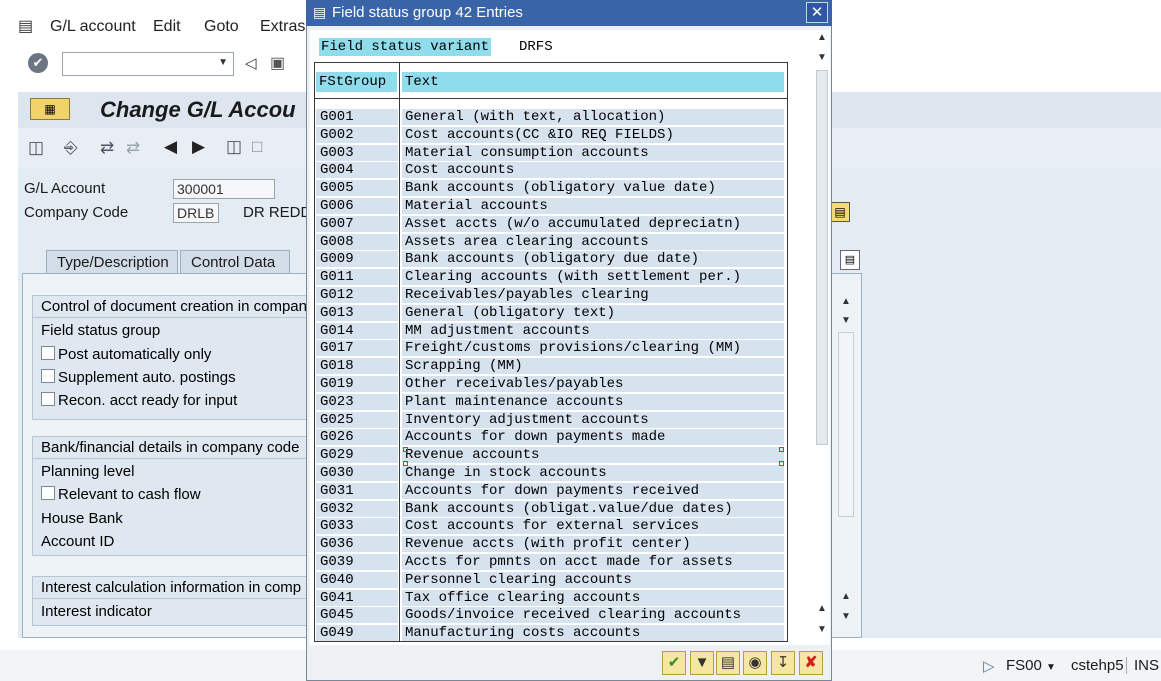  I want to click on save-icon: ▣, so click(277, 63).